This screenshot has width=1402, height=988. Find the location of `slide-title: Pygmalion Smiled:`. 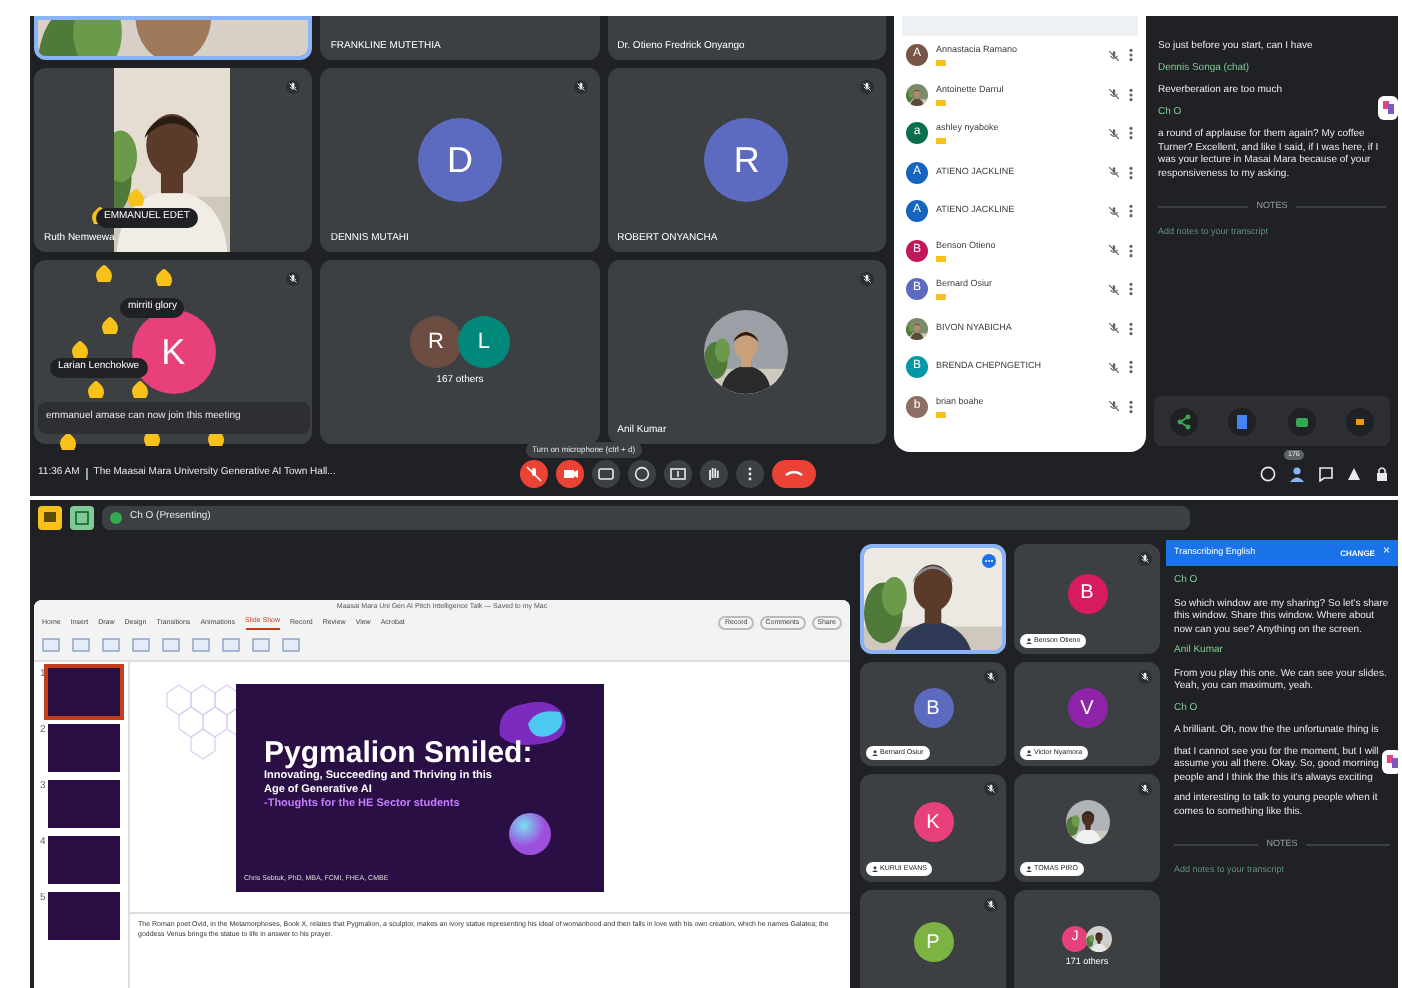

slide-title: Pygmalion Smiled: is located at coordinates (398, 753).